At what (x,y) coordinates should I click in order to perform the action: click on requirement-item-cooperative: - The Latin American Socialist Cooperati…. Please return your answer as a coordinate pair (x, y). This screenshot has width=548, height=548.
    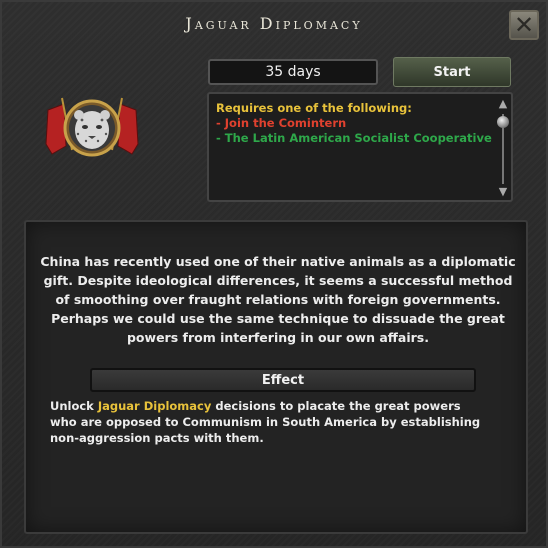
    Looking at the image, I should click on (354, 138).